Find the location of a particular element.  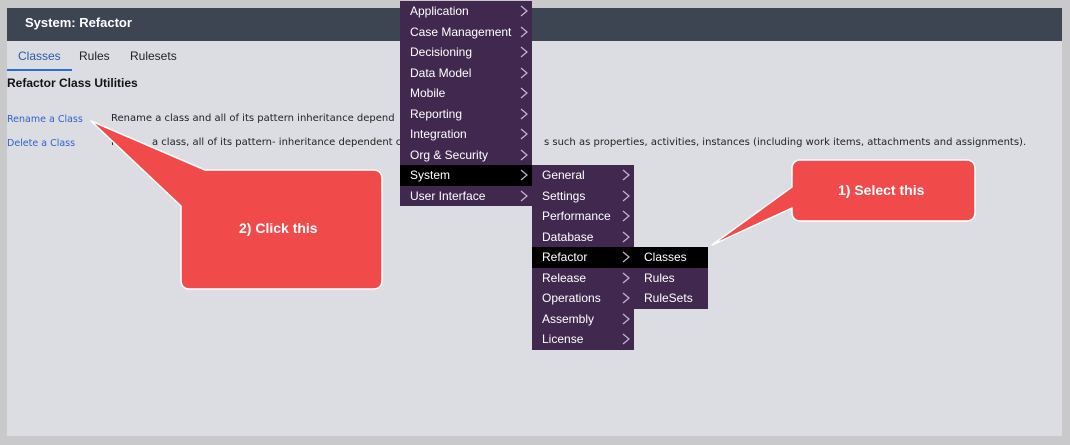

menu-item-label: Database is located at coordinates (568, 236).